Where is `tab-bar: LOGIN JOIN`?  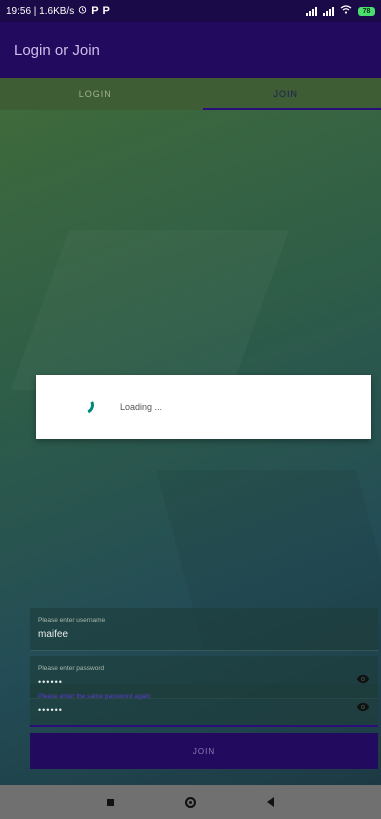 tab-bar: LOGIN JOIN is located at coordinates (190, 94).